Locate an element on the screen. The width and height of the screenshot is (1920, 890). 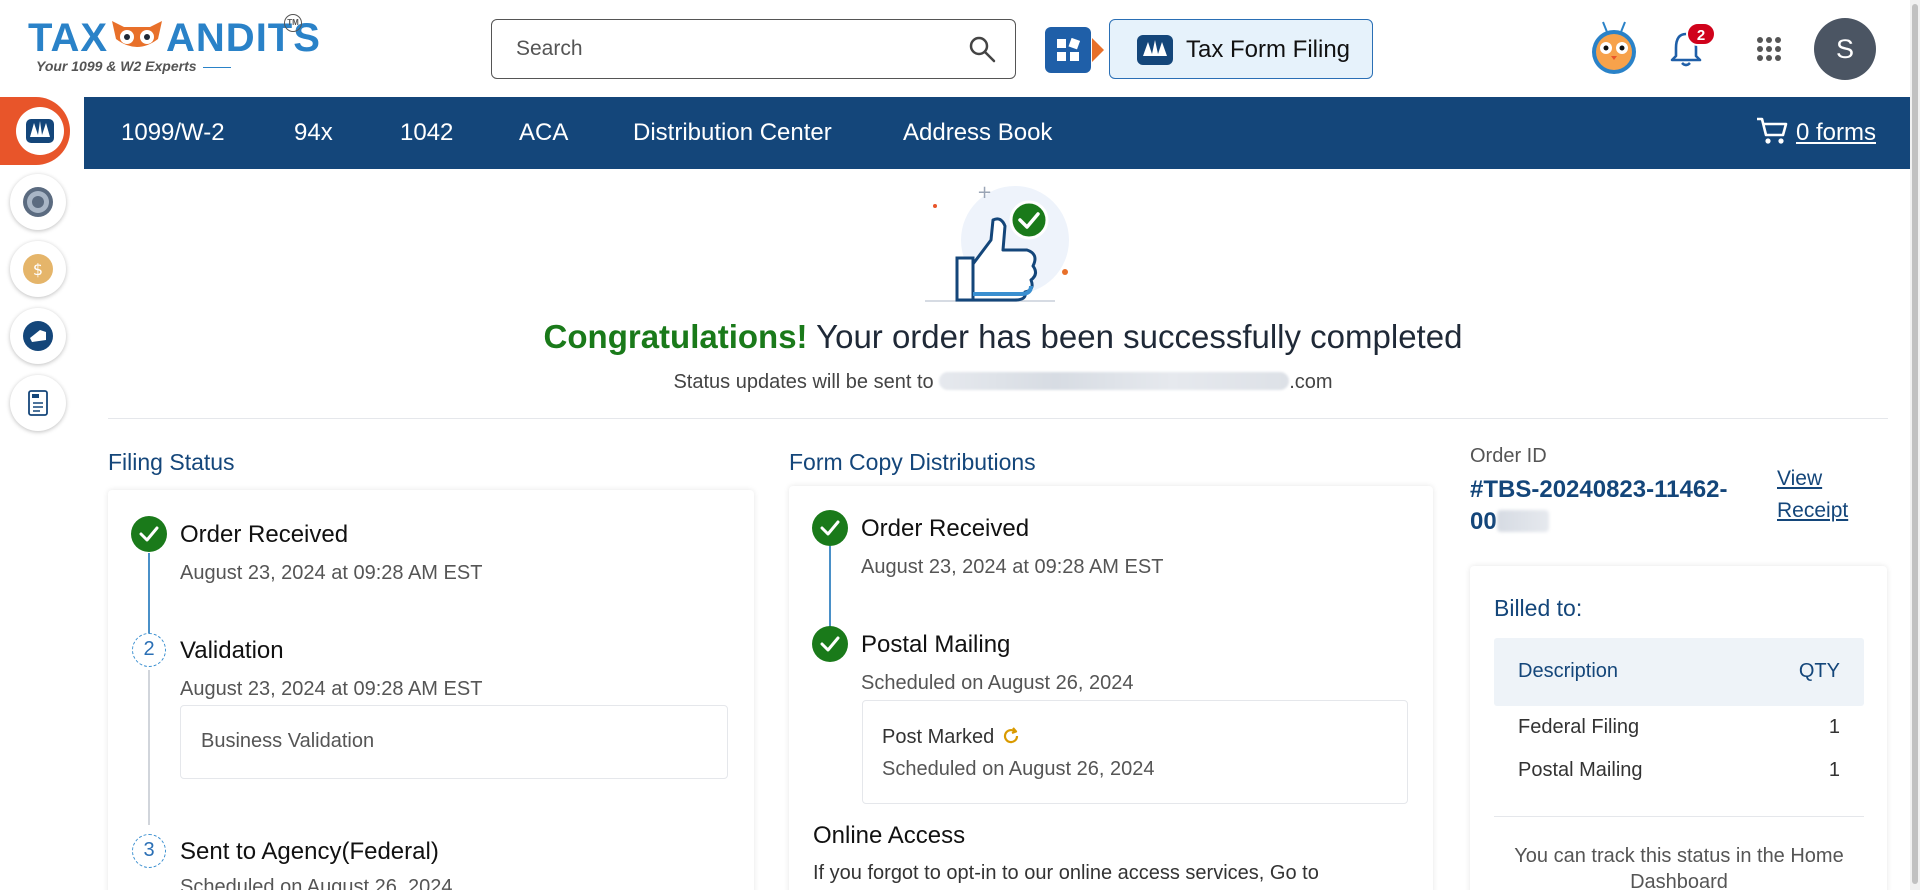
step-title: Postal Mailing is located at coordinates (936, 644).